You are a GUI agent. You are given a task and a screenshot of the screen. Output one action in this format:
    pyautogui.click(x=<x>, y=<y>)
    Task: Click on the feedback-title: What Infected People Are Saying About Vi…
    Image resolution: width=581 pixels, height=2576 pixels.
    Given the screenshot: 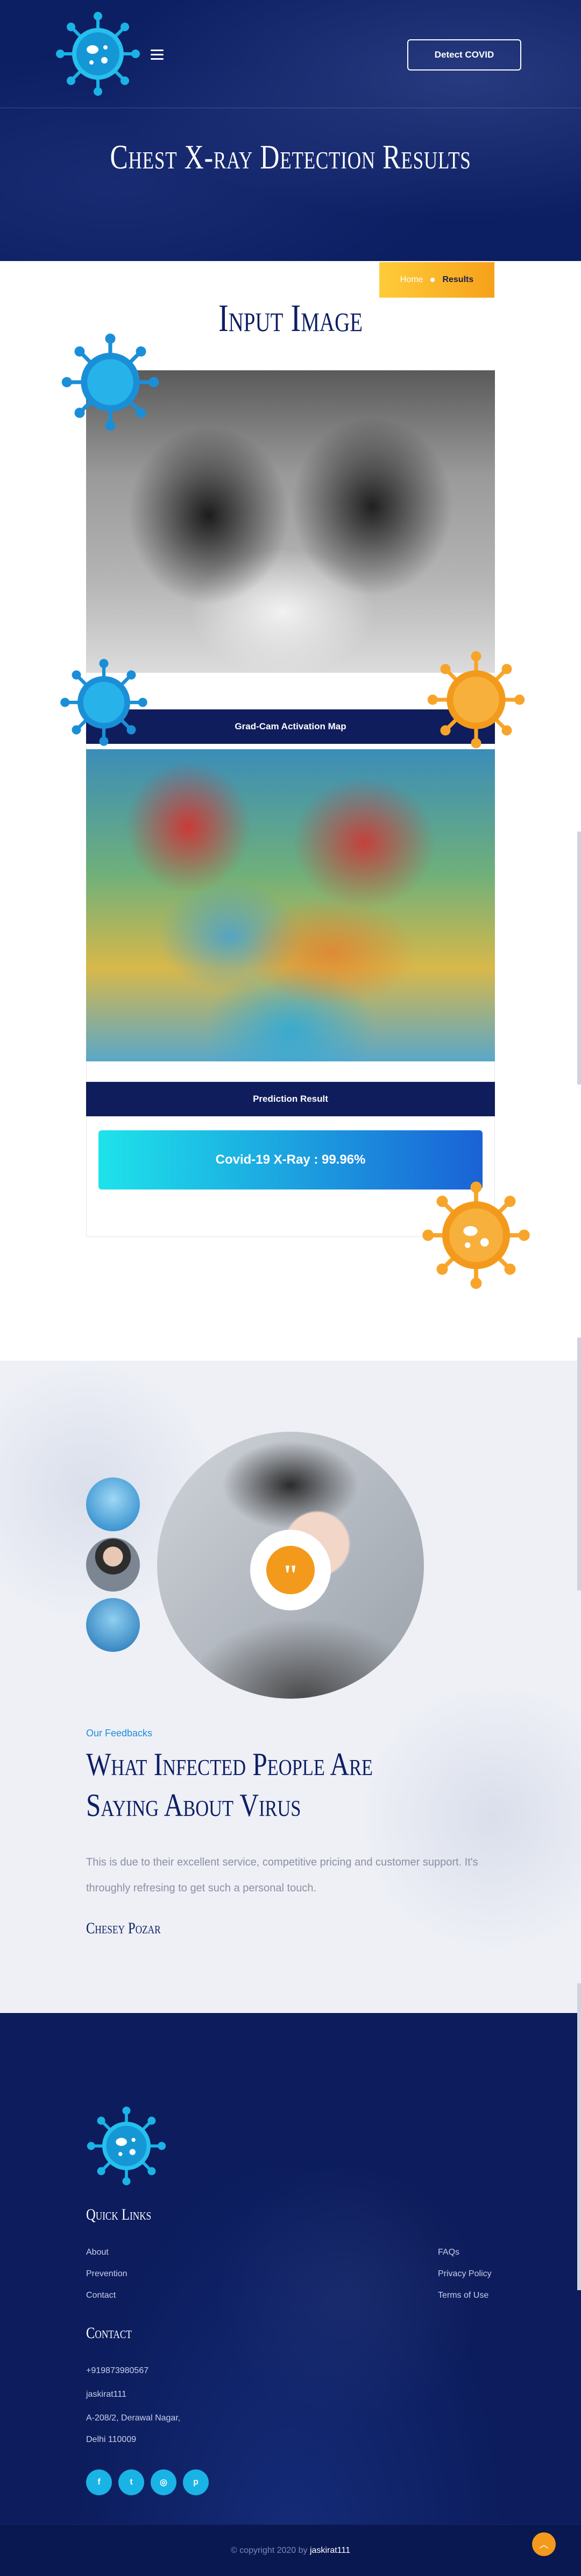 What is the action you would take?
    pyautogui.click(x=229, y=1785)
    